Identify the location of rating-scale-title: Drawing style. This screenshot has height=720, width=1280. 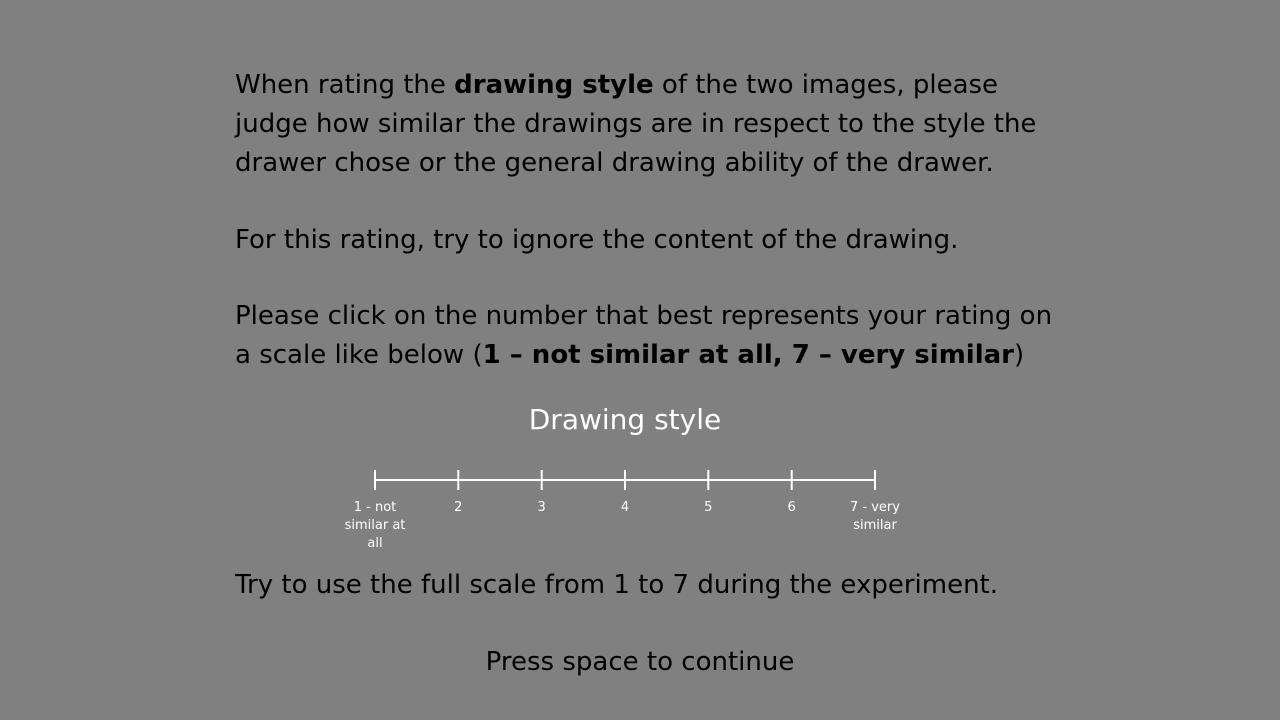
(625, 419).